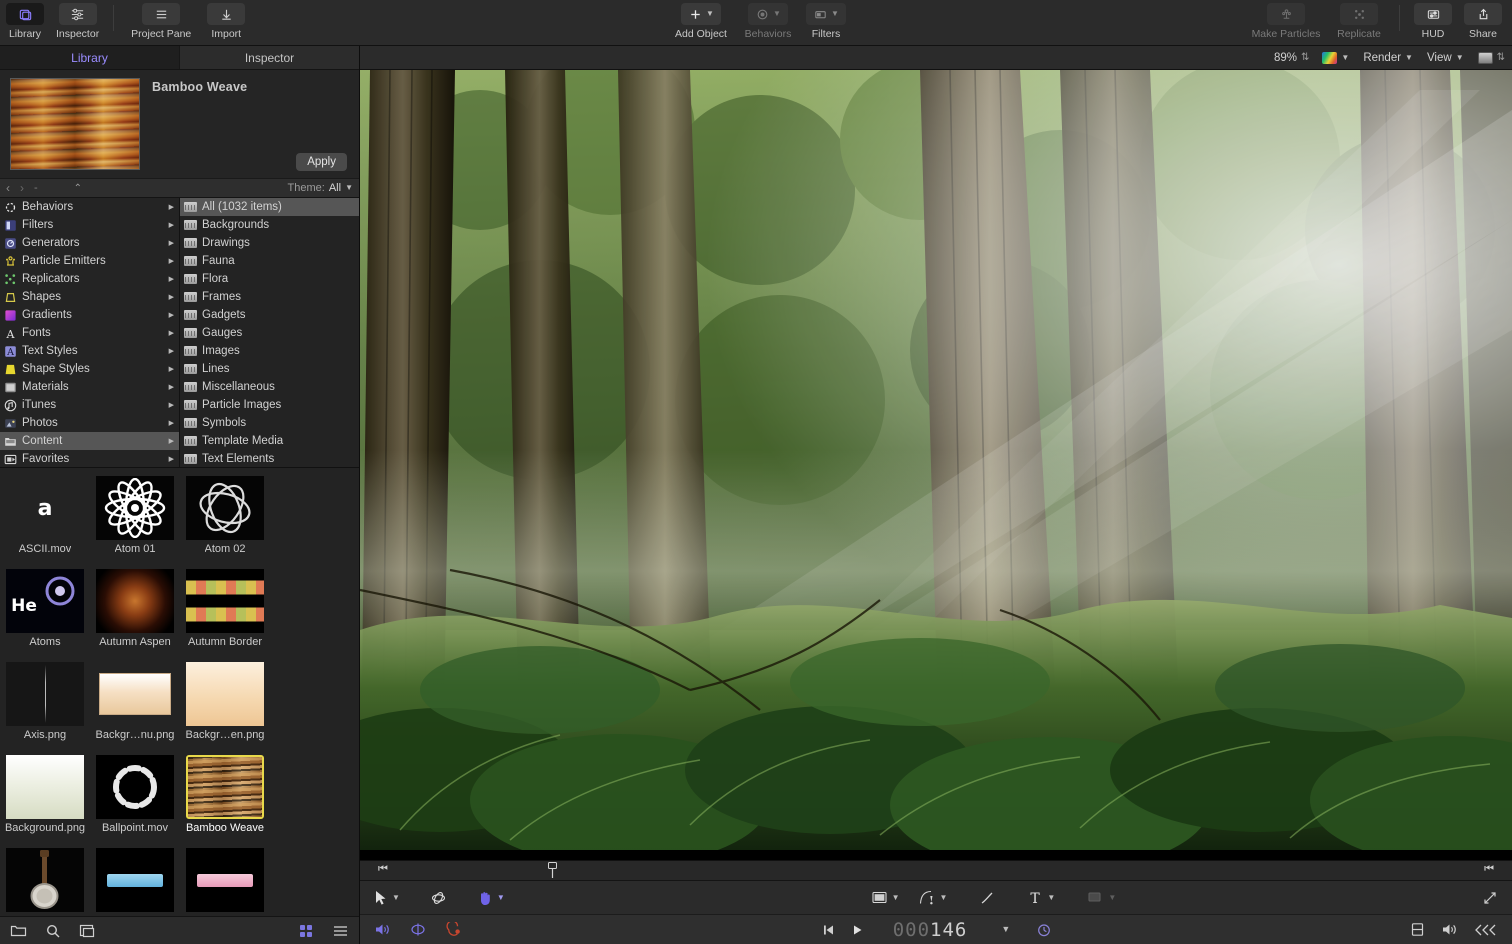 The image size is (1512, 944). Describe the element at coordinates (89, 297) in the screenshot. I see `library-category-shapes: Shapes ▶` at that location.